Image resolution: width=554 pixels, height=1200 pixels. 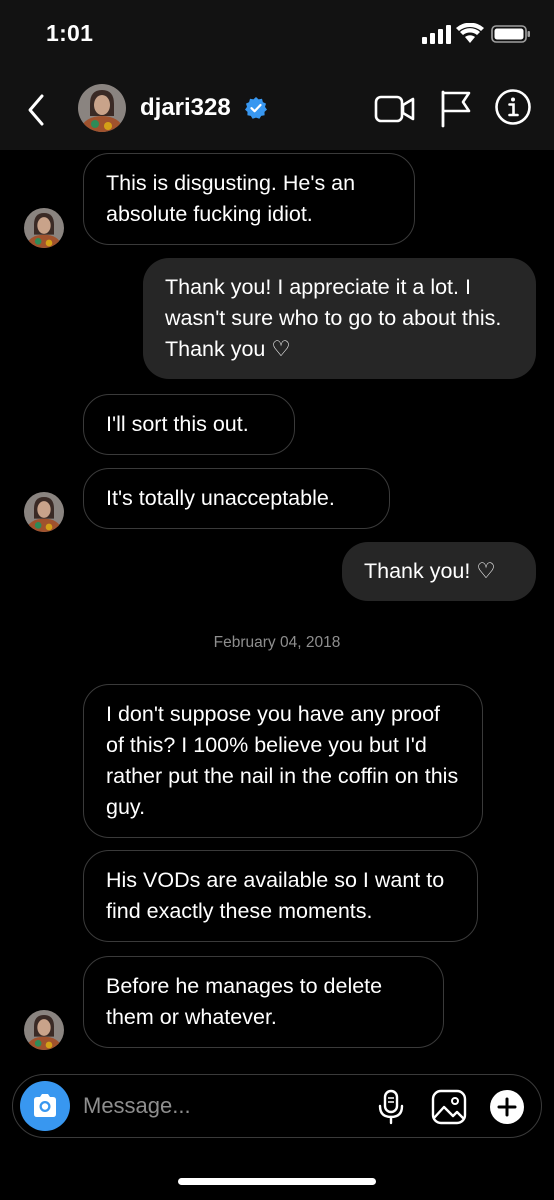 I want to click on camera-icon, so click(x=45, y=1105).